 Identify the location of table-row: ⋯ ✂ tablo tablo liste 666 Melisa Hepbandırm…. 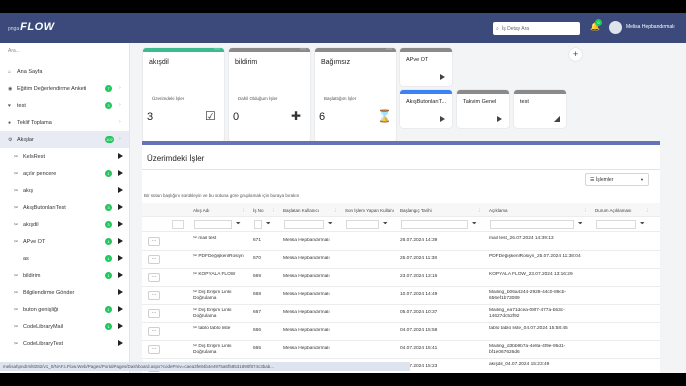
(401, 332).